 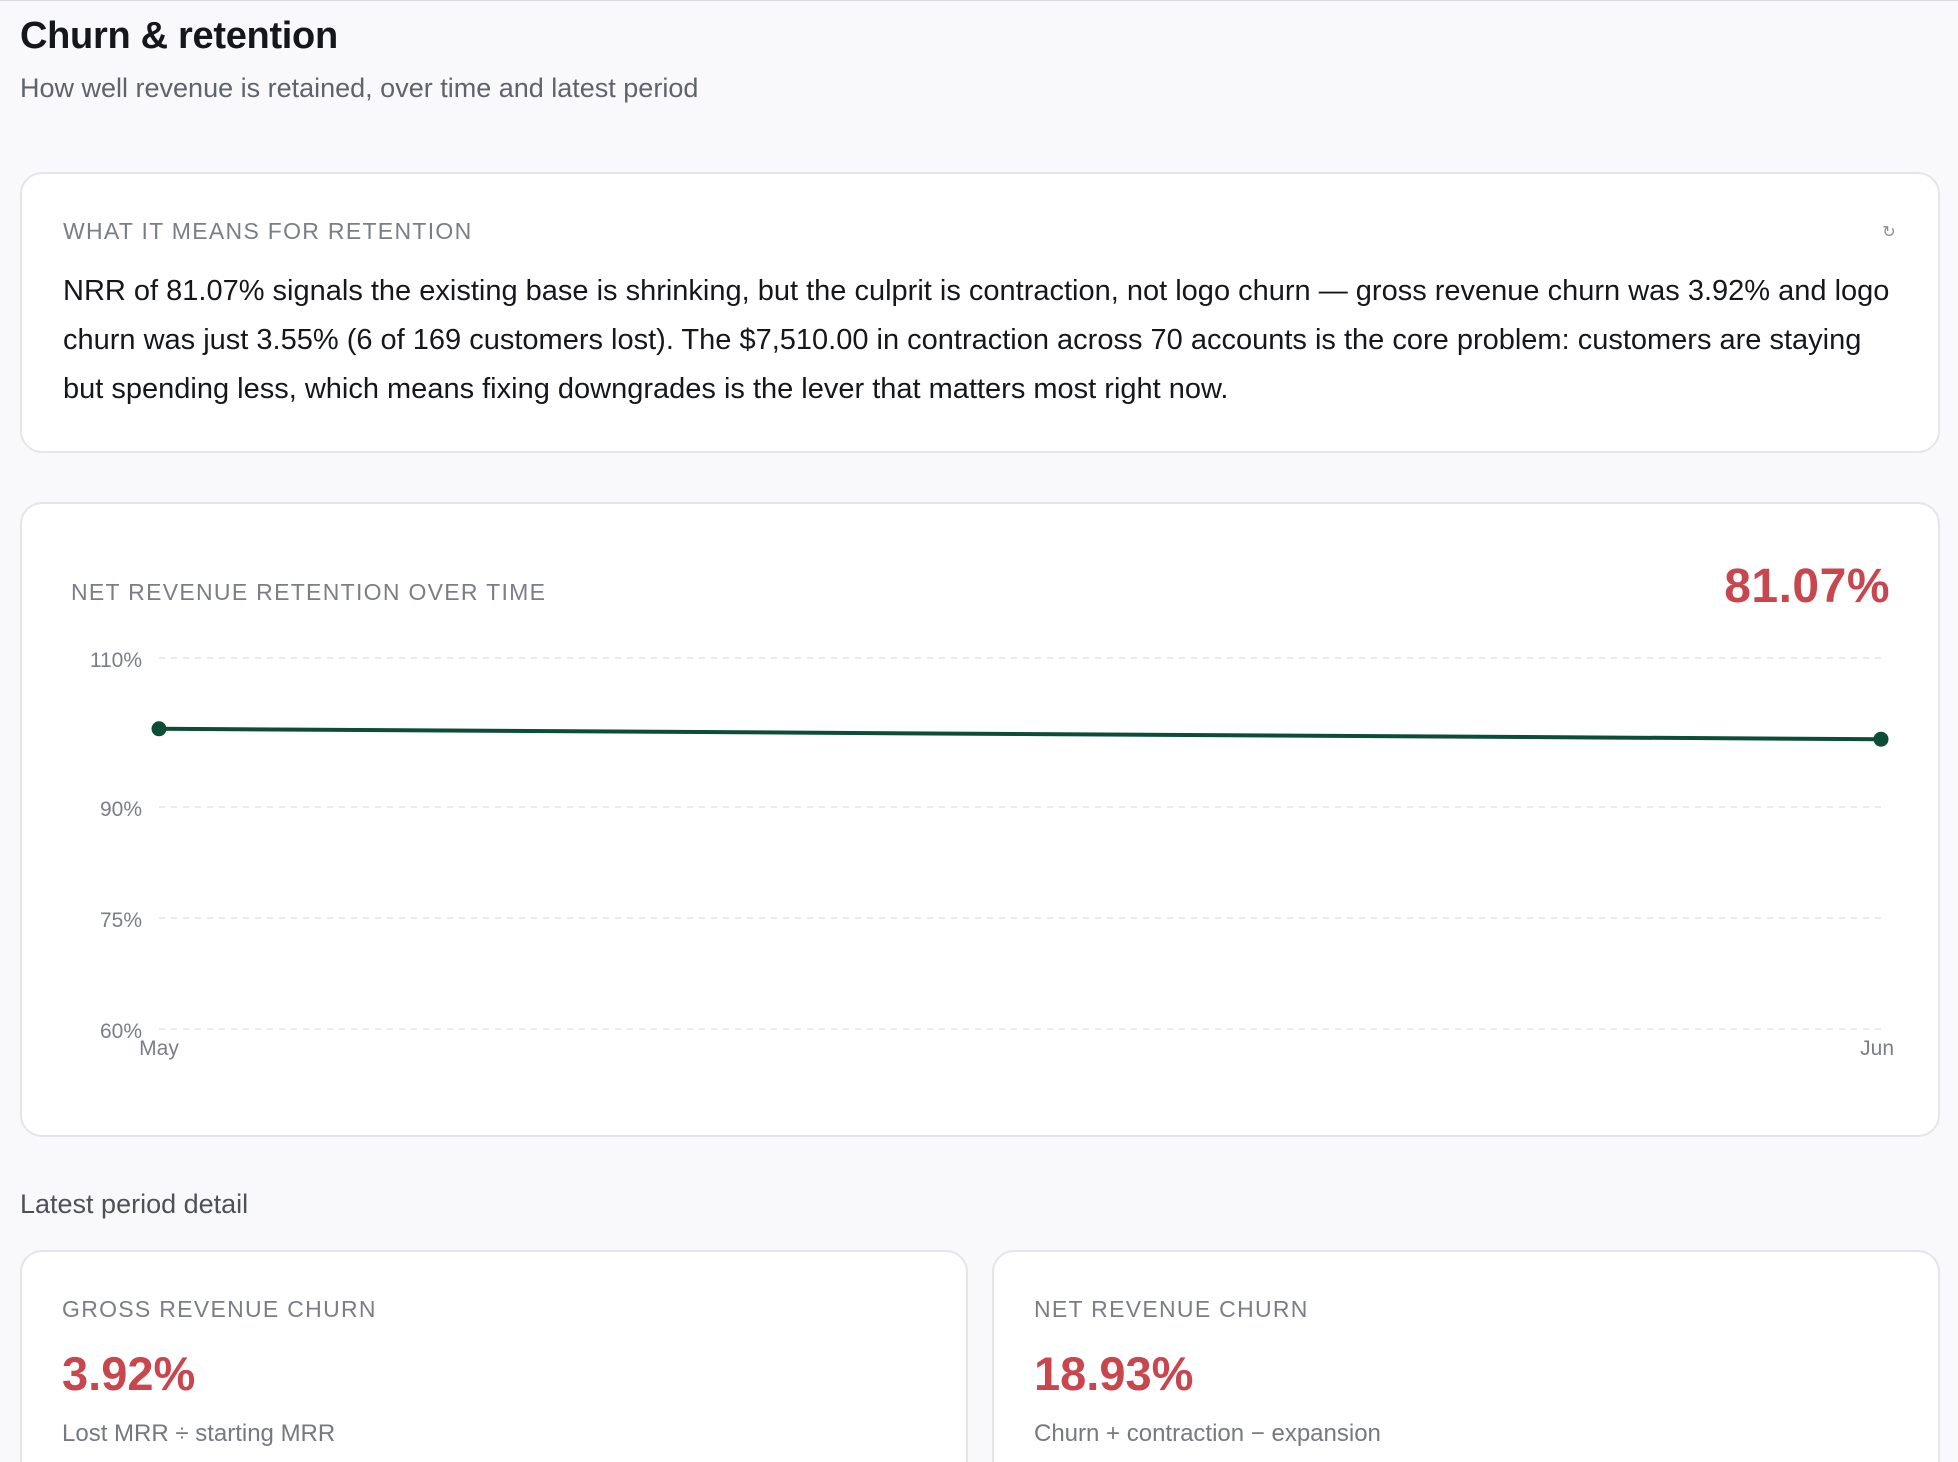 What do you see at coordinates (1171, 1309) in the screenshot?
I see `metric-label: NET REVENUE CHURN` at bounding box center [1171, 1309].